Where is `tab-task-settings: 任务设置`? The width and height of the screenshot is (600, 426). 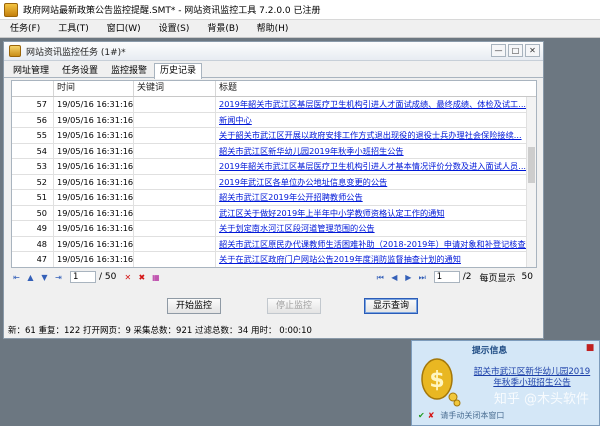 tab-task-settings: 任务设置 is located at coordinates (80, 70).